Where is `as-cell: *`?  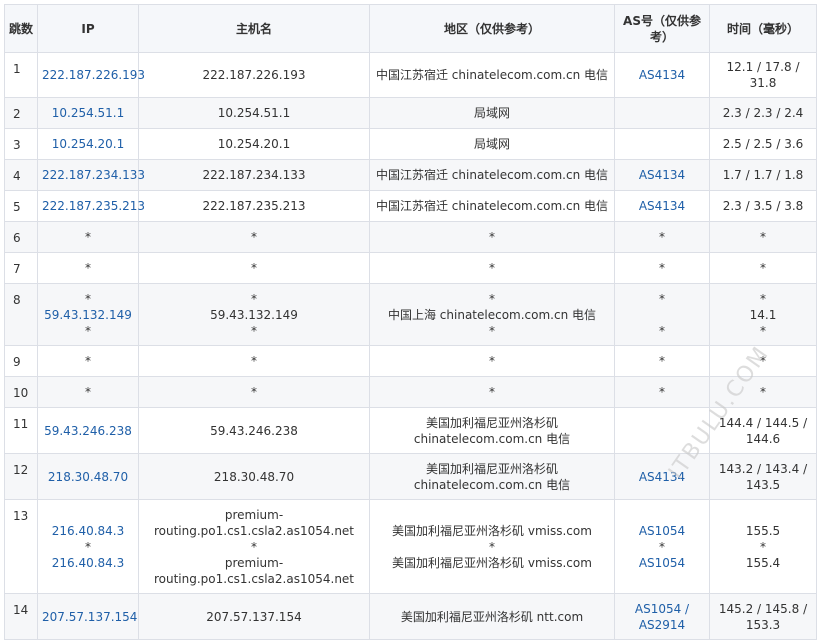 as-cell: * is located at coordinates (662, 361).